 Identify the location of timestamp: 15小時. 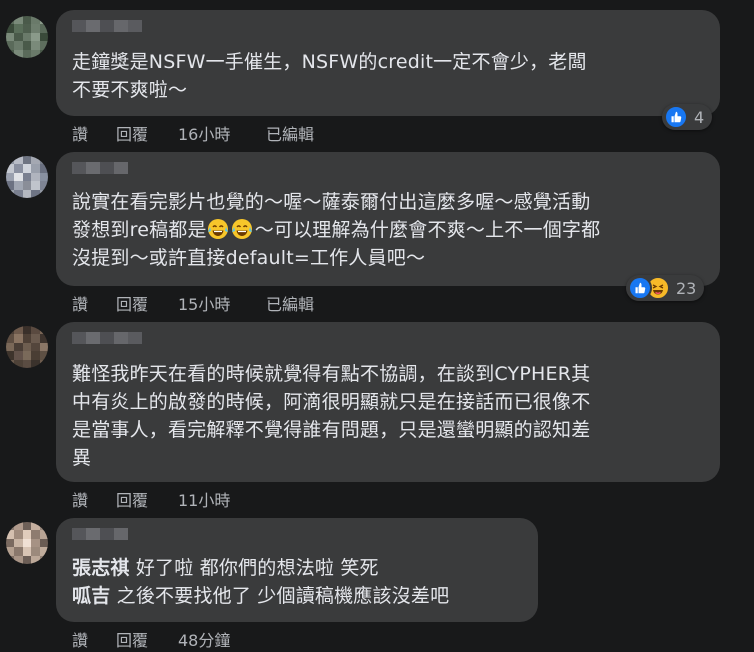
(222, 303).